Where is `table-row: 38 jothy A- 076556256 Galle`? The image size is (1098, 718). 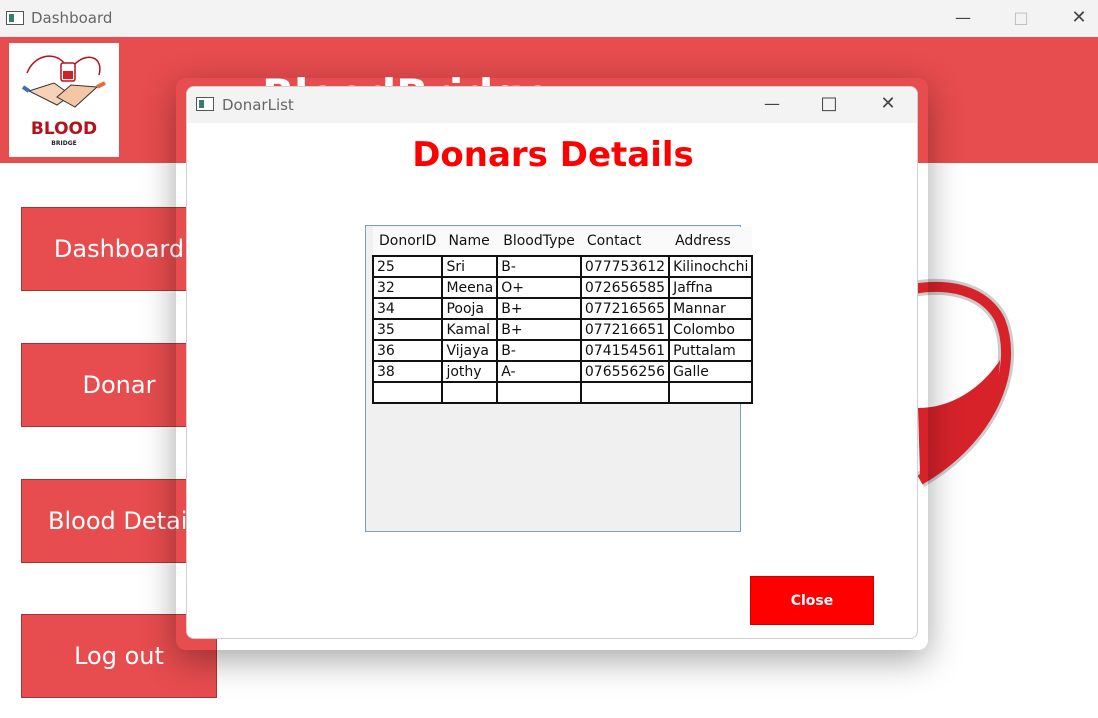 table-row: 38 jothy A- 076556256 Galle is located at coordinates (562, 371).